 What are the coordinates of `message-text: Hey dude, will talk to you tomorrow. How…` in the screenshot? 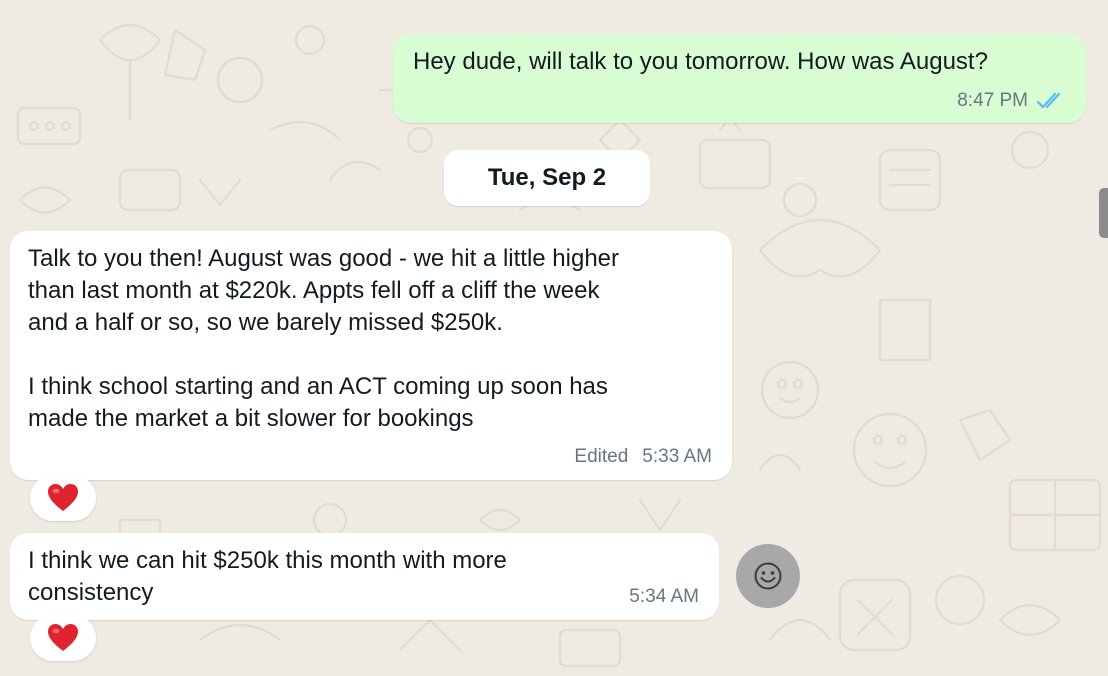 It's located at (700, 61).